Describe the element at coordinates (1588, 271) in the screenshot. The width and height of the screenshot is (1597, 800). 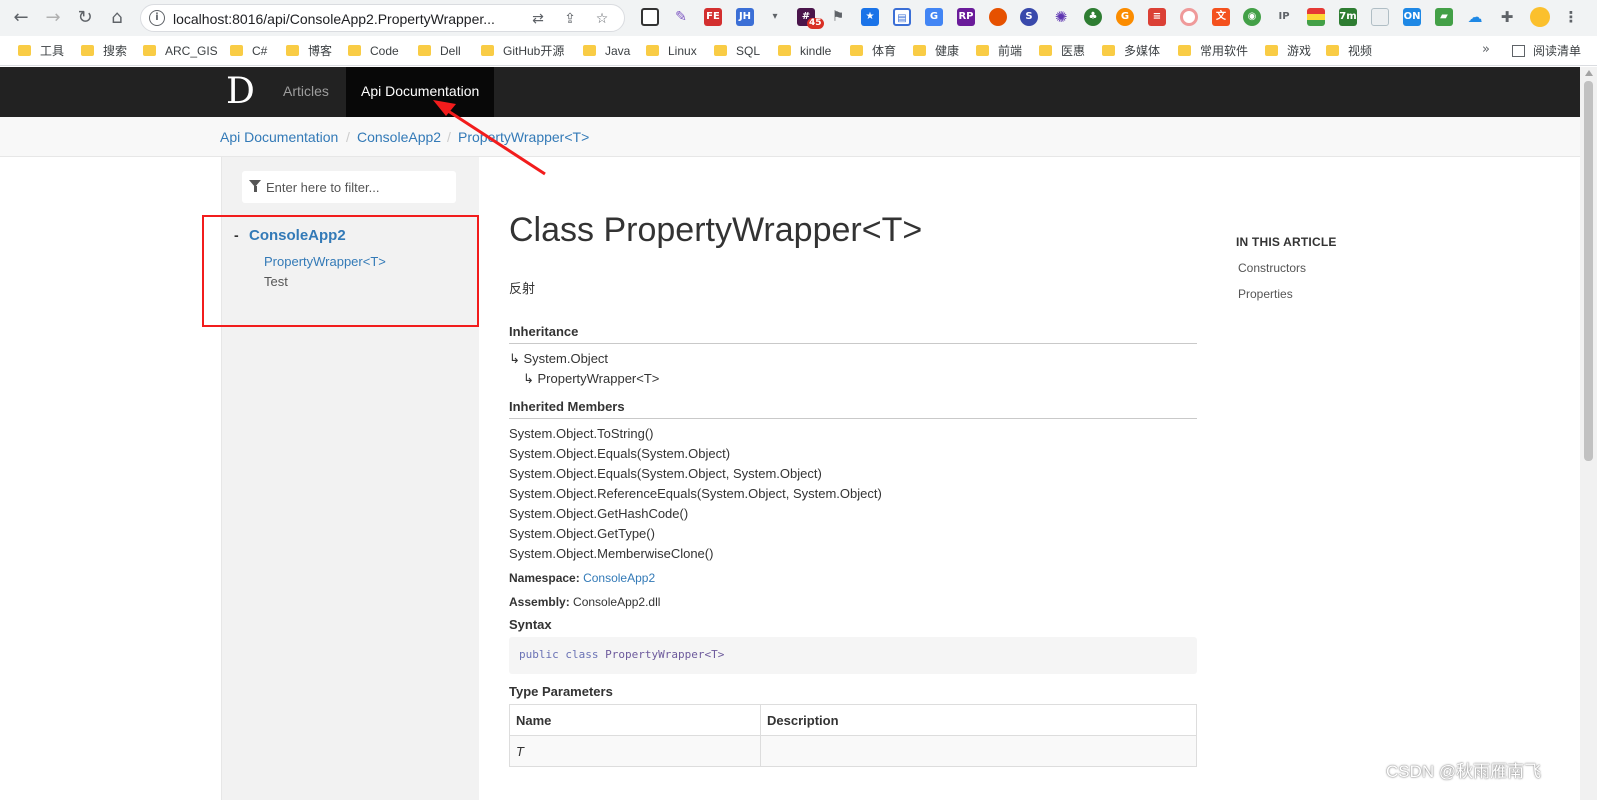
I see `scroll-thumb` at that location.